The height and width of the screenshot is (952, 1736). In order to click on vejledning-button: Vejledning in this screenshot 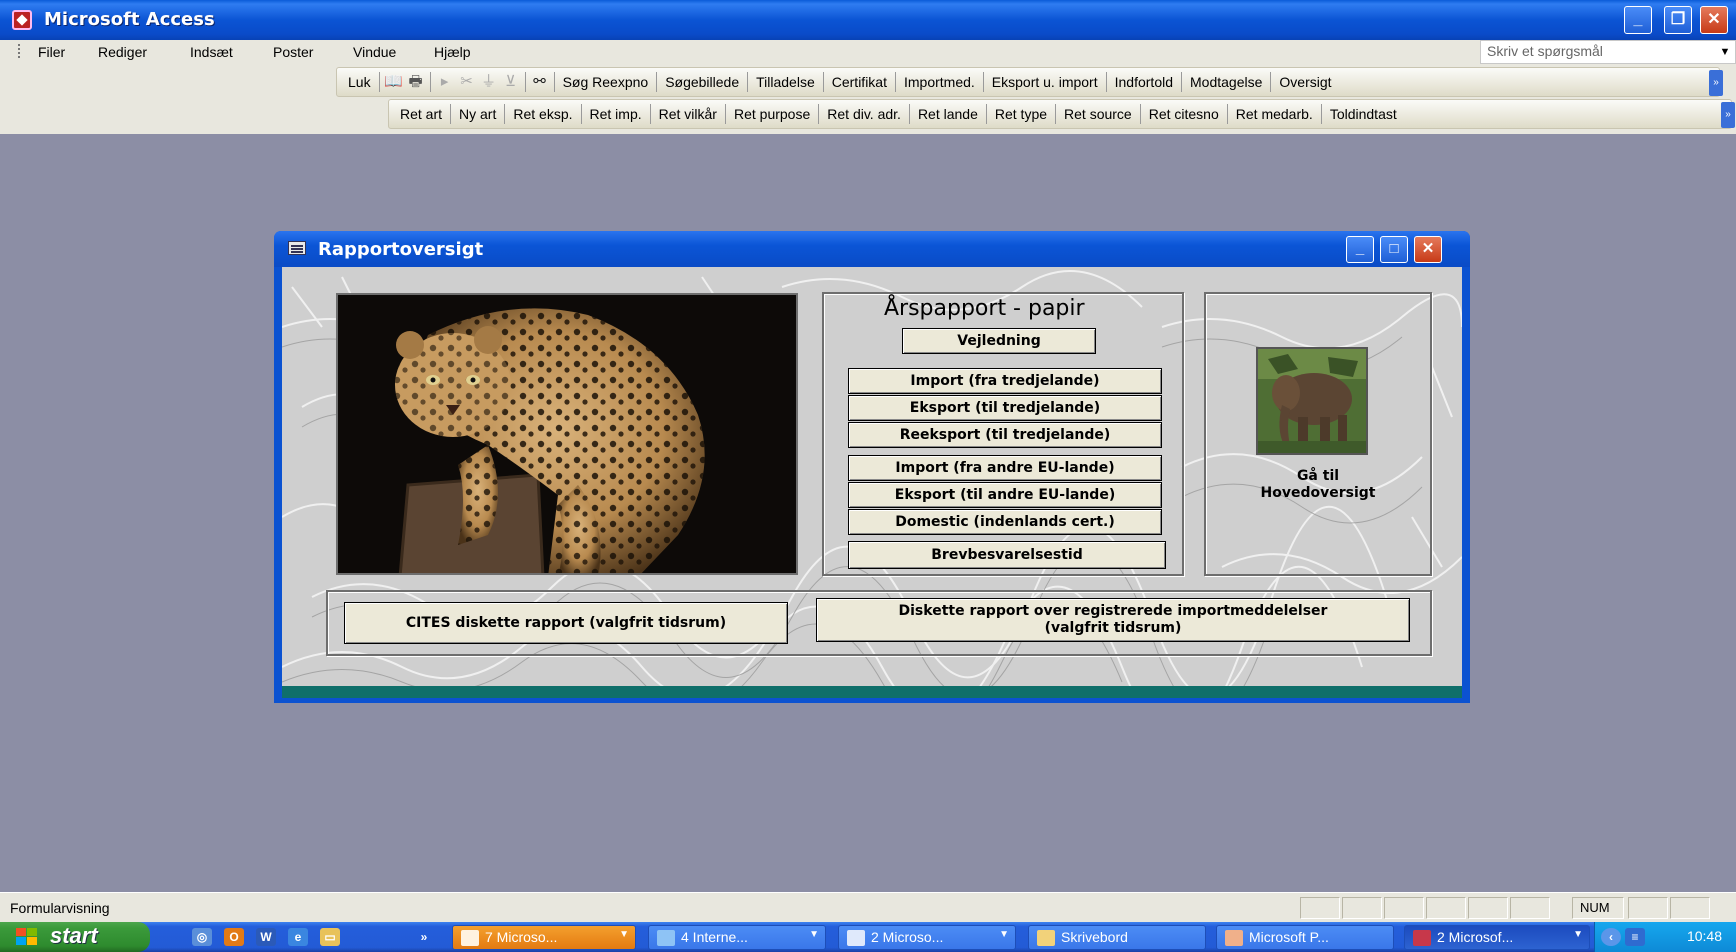, I will do `click(999, 341)`.